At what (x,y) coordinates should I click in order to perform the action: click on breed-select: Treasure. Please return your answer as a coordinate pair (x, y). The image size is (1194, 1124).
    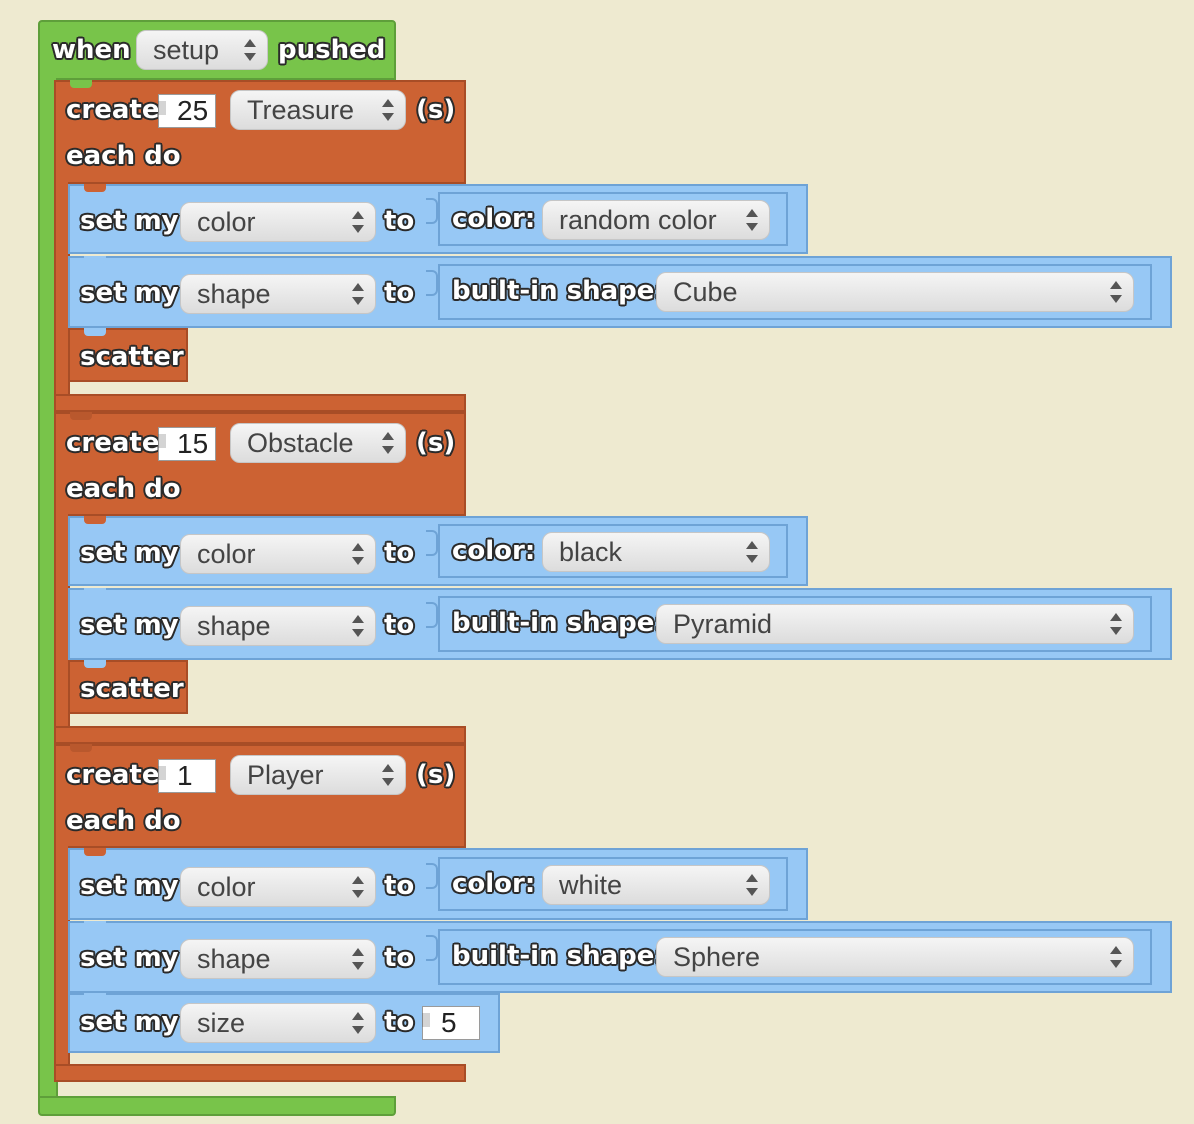
    Looking at the image, I should click on (318, 110).